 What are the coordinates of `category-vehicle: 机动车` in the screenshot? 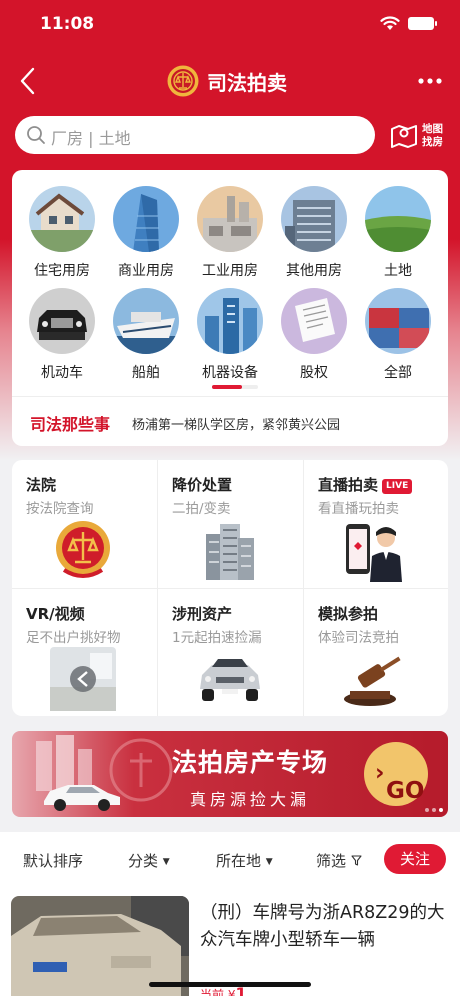 It's located at (62, 335).